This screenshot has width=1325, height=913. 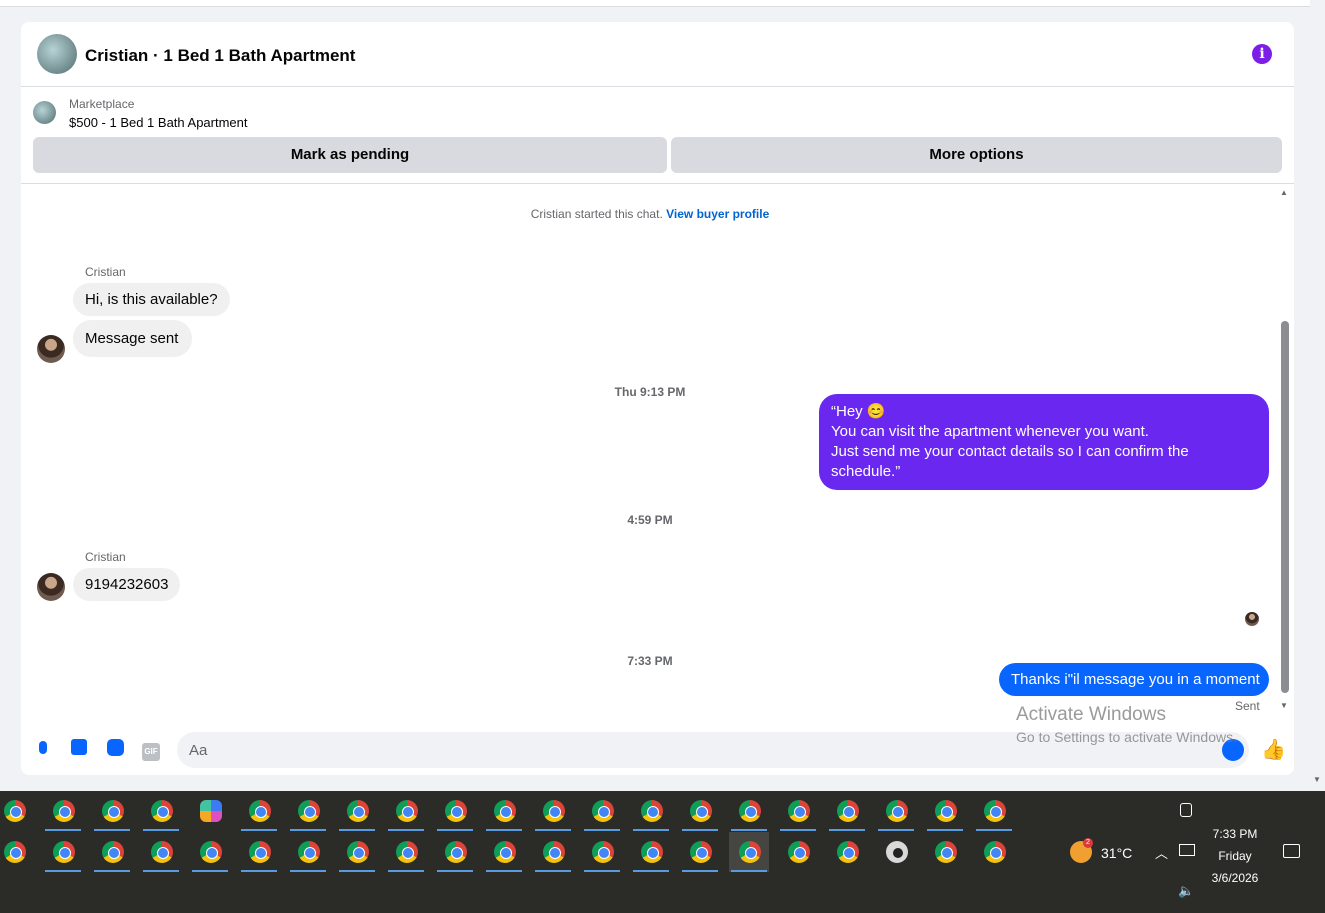 I want to click on thumbs-up-icon: 👍, so click(x=1273, y=749).